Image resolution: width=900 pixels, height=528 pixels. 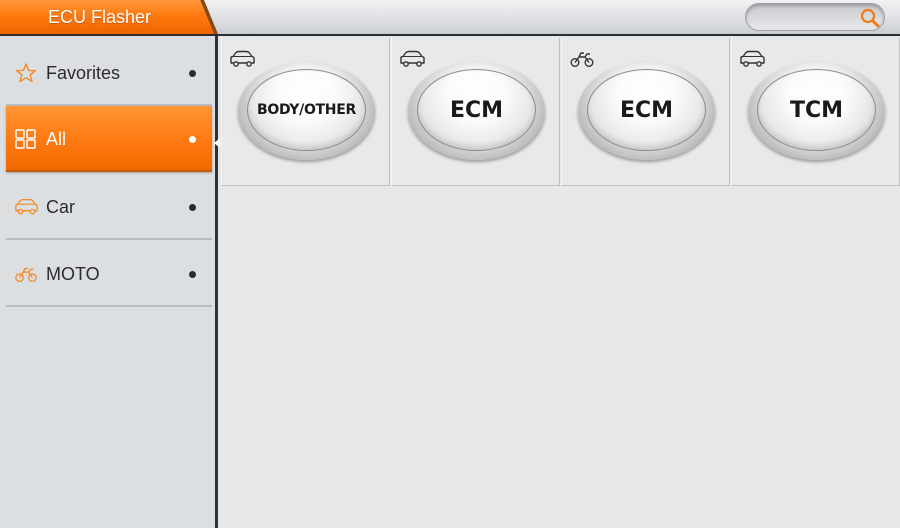 I want to click on search-icon, so click(x=870, y=18).